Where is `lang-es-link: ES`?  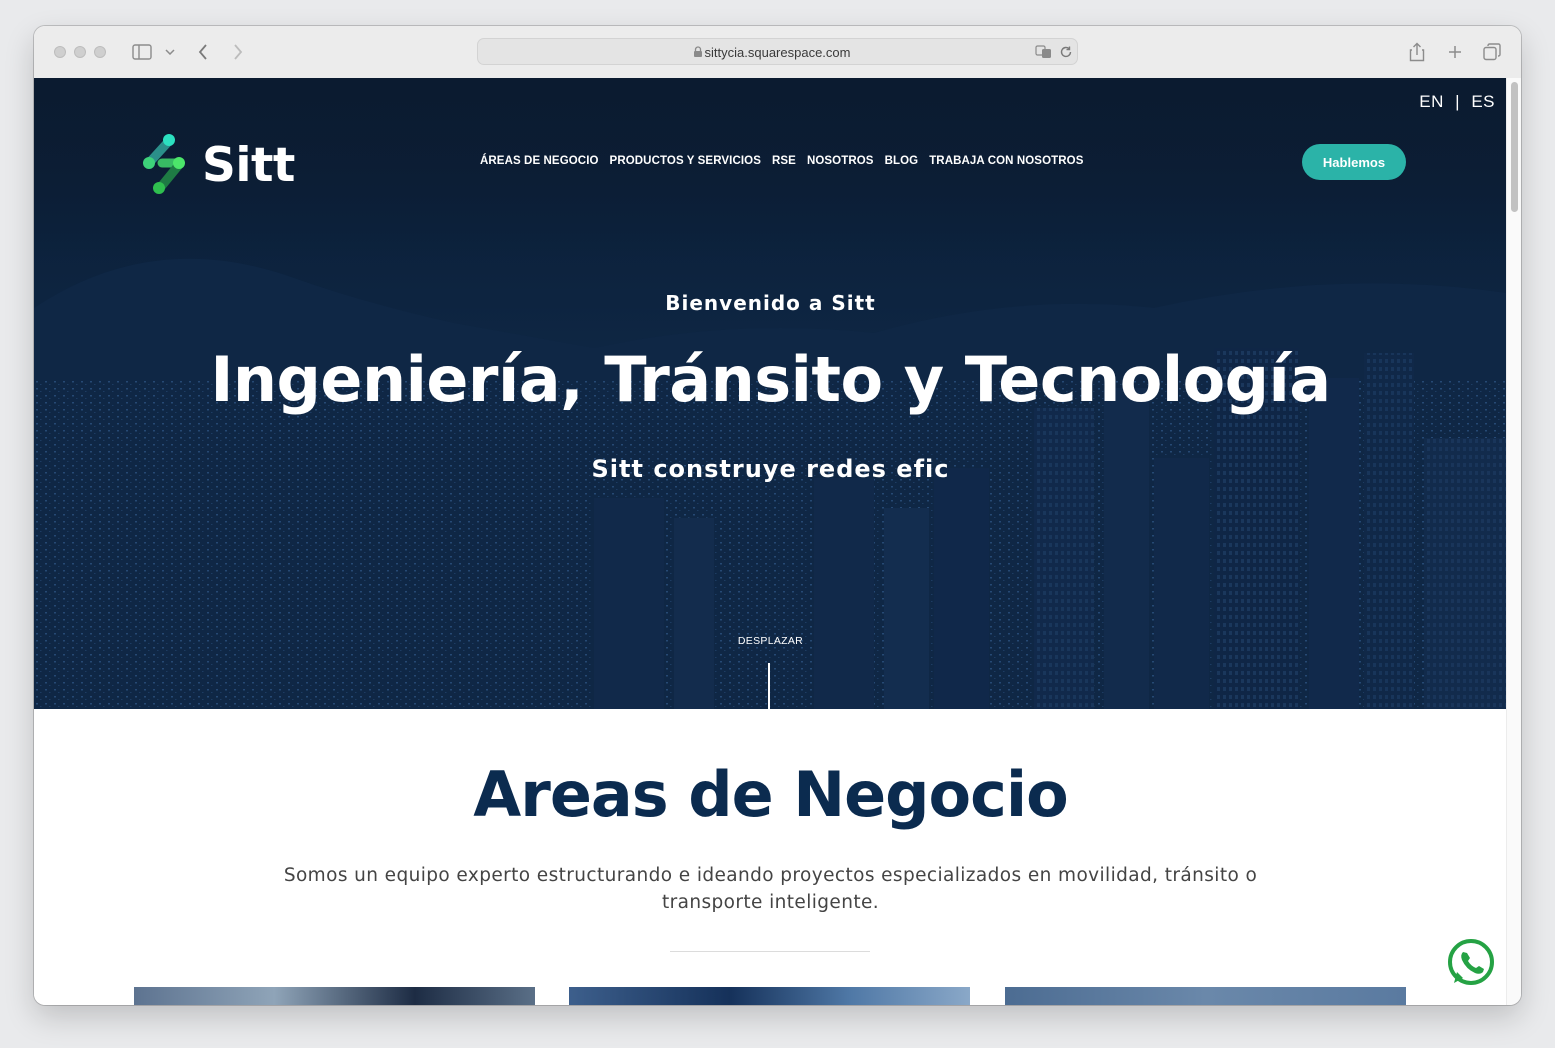 lang-es-link: ES is located at coordinates (1483, 101).